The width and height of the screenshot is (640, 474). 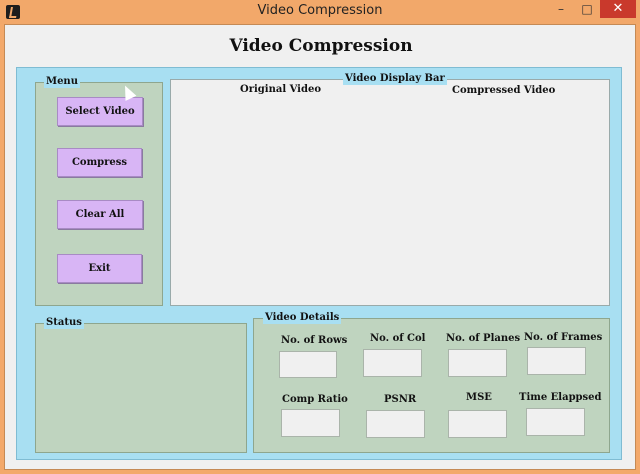 I want to click on status-label: Status, so click(x=64, y=323).